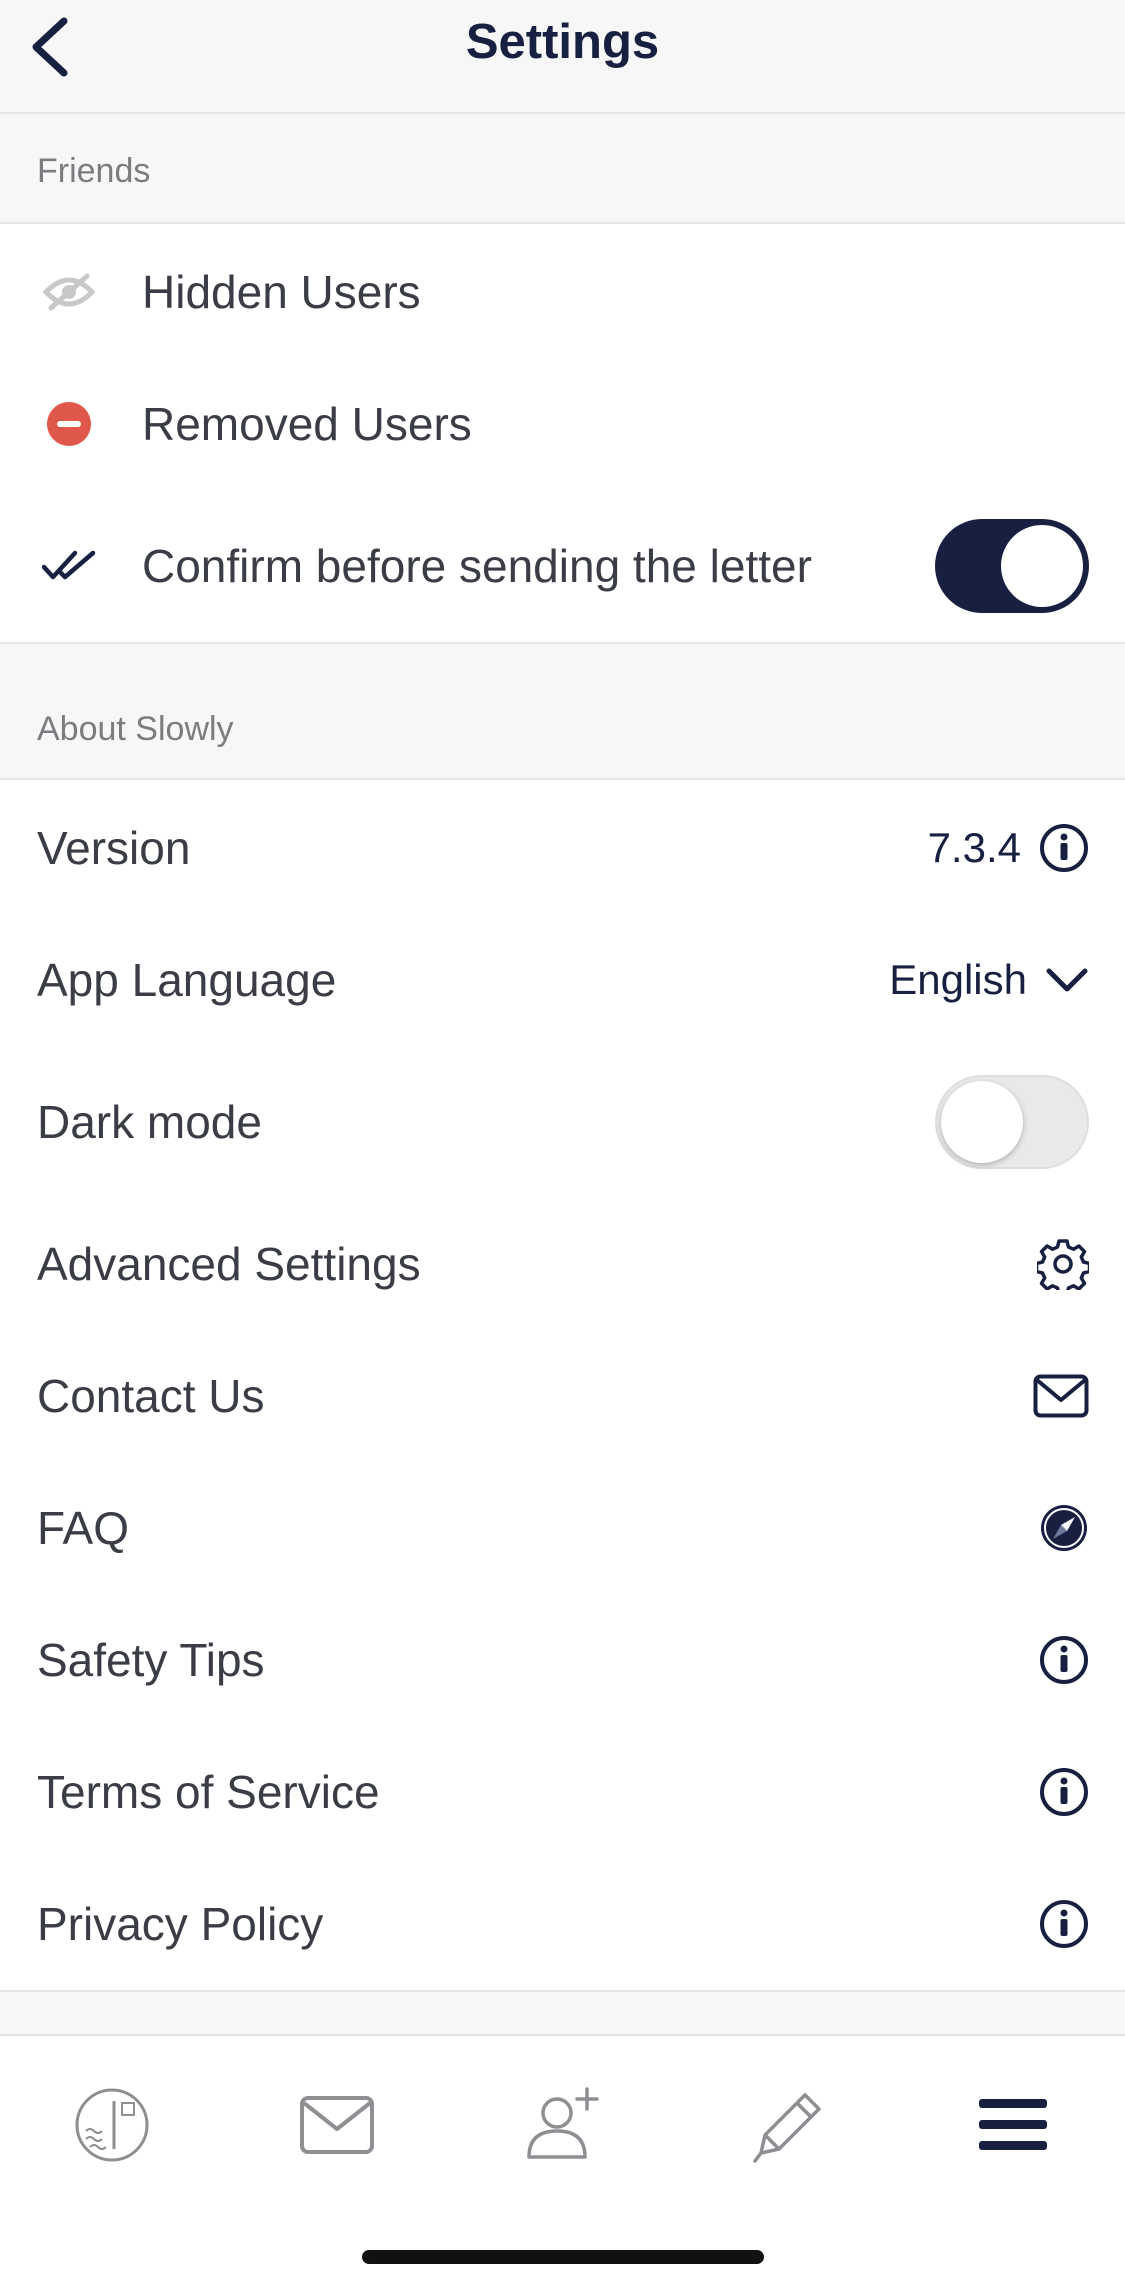 The height and width of the screenshot is (2284, 1125). I want to click on dark-mode-toggle, so click(1012, 1122).